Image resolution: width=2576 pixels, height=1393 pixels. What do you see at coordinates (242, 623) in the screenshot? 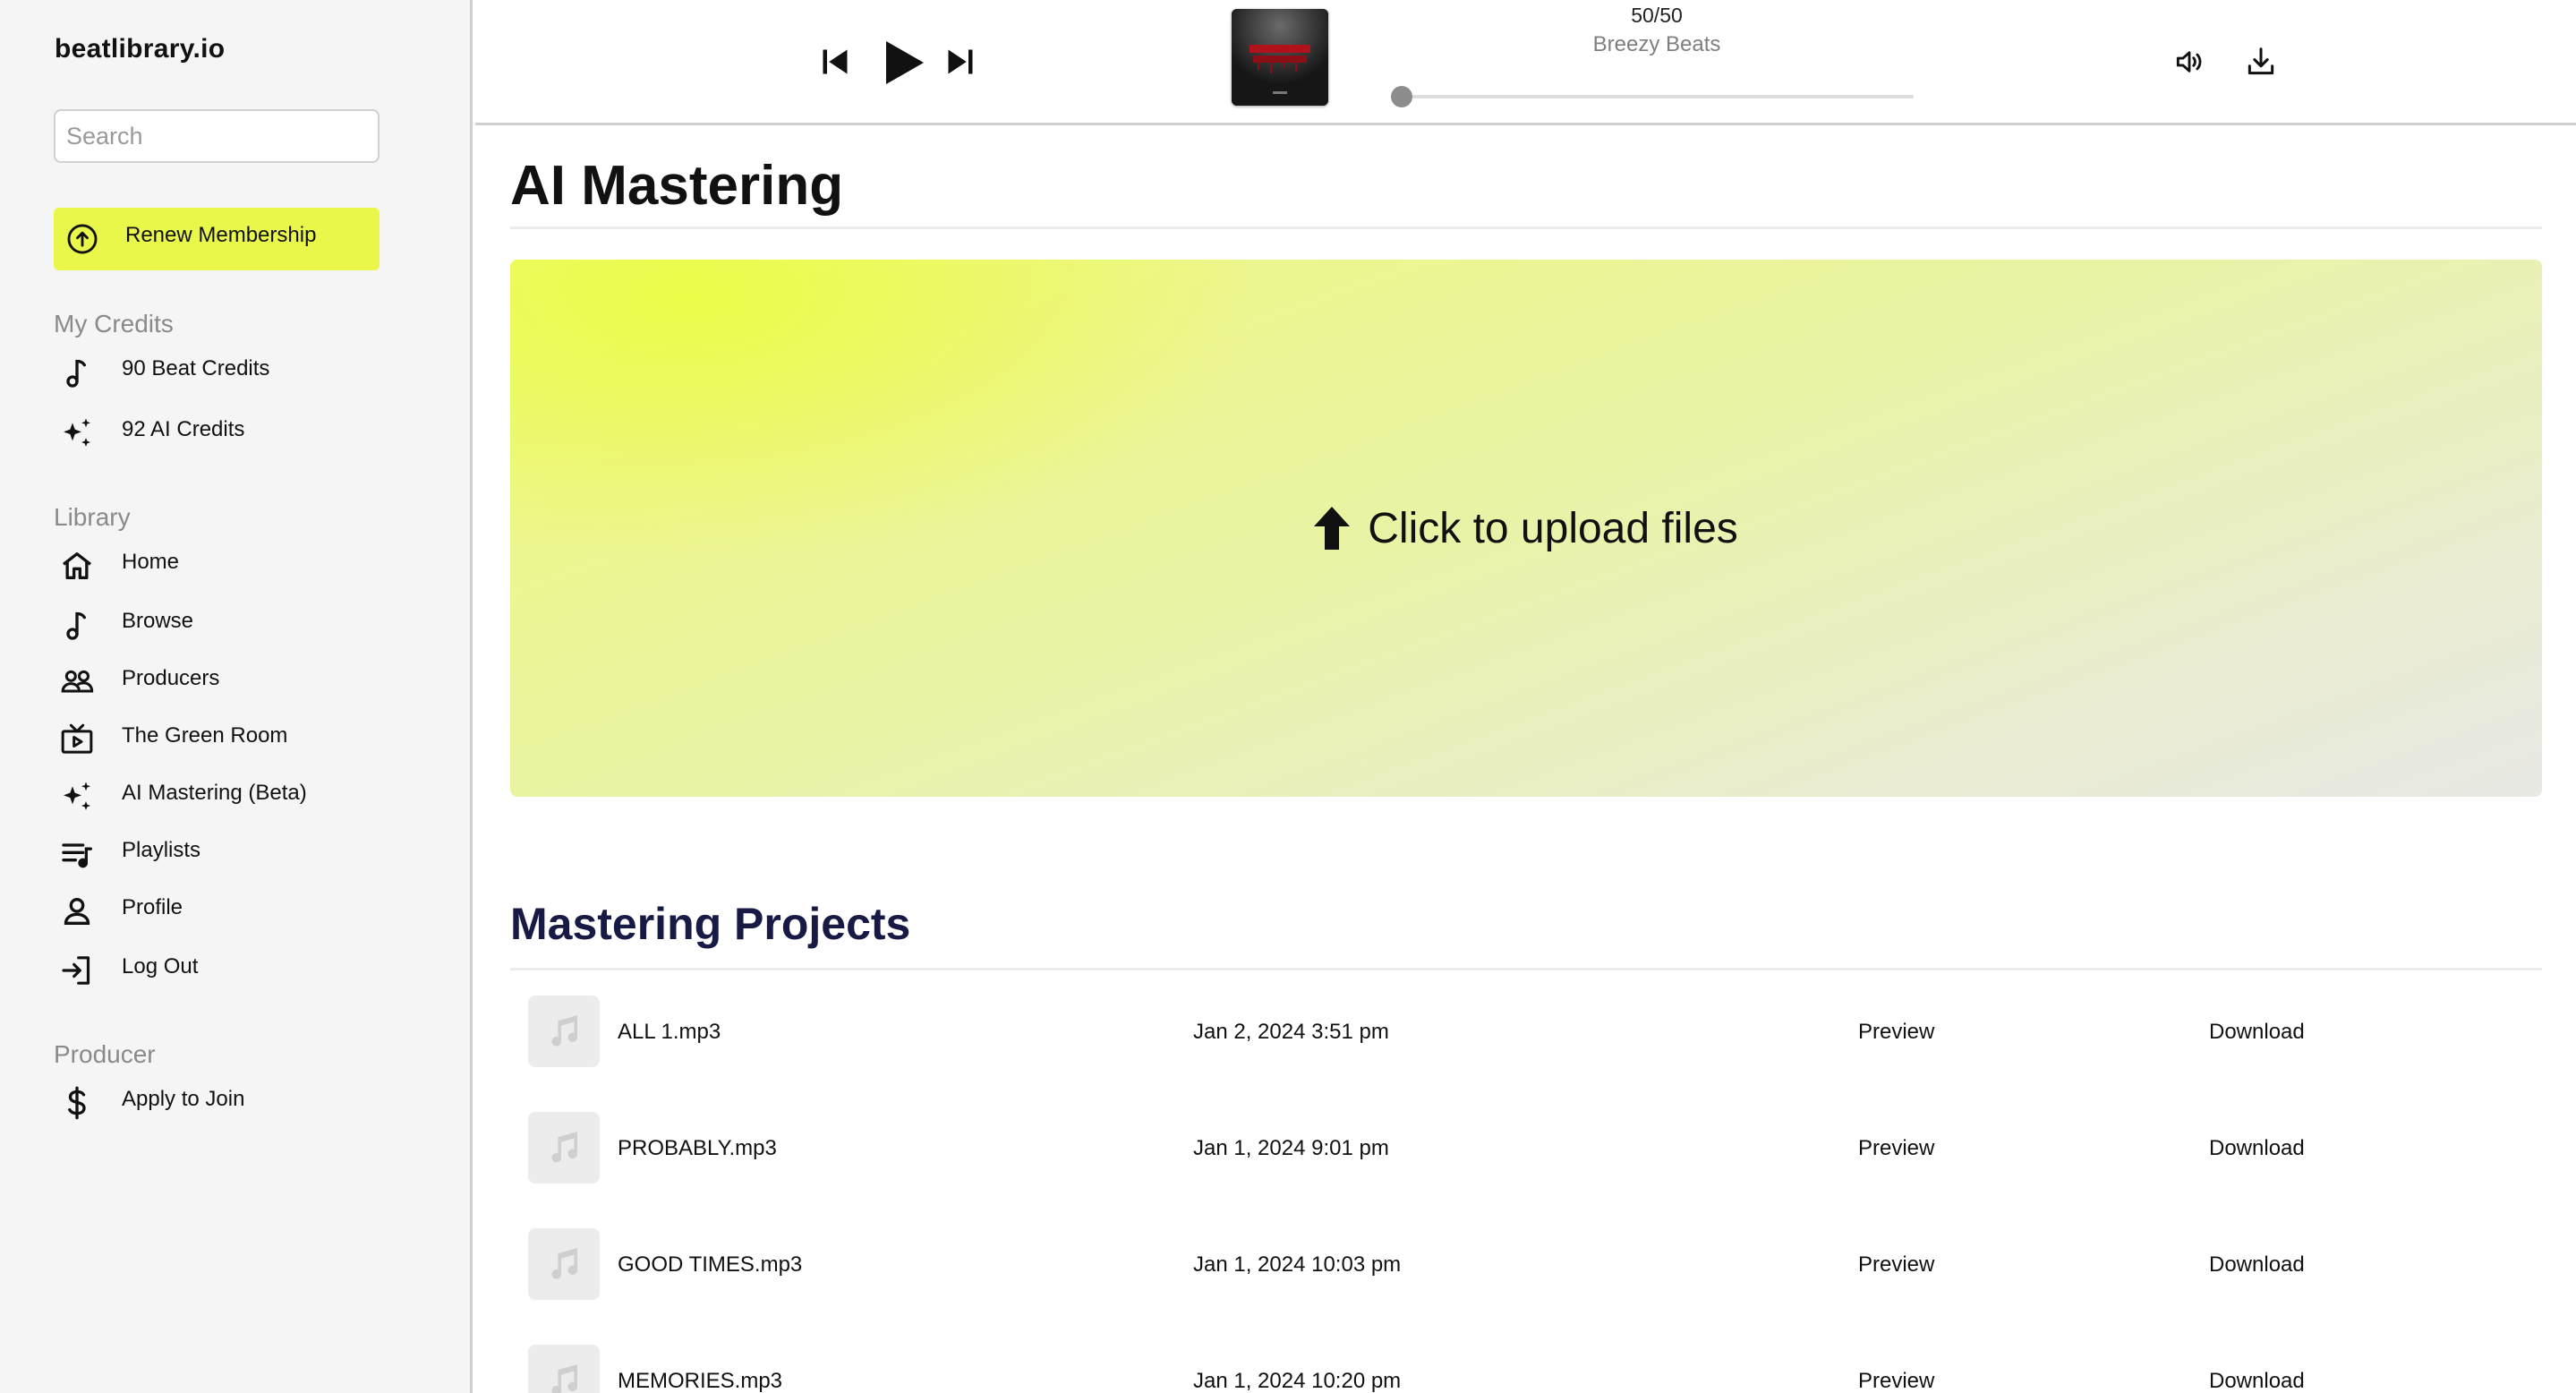
I see `sidebar-item-browse: Browse` at bounding box center [242, 623].